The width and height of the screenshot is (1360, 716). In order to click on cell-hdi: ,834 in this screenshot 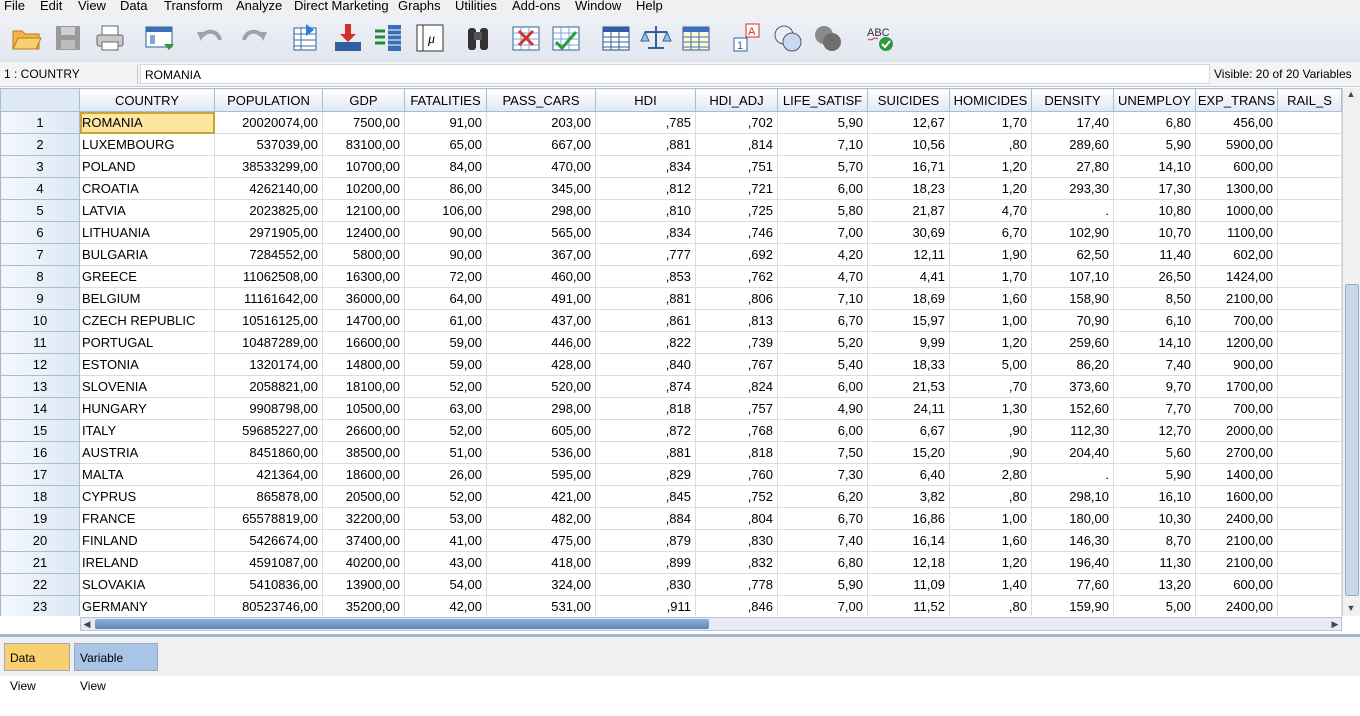, I will do `click(645, 232)`.